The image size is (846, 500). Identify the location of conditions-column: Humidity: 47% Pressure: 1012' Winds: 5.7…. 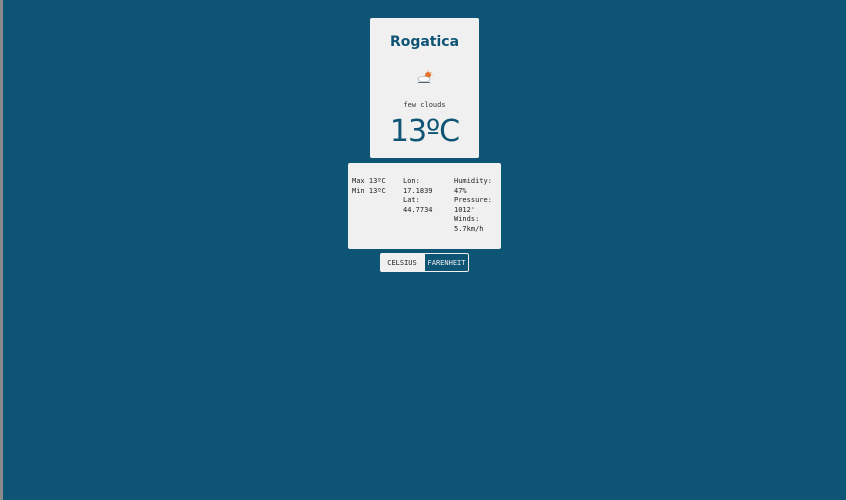
(477, 206).